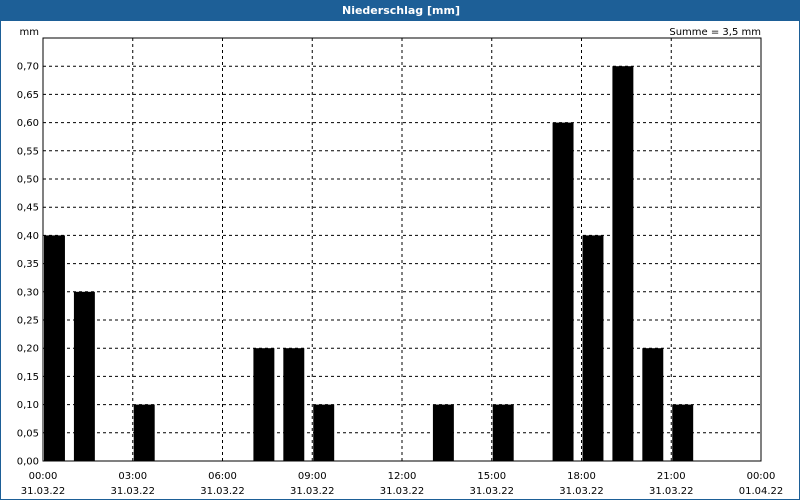 The image size is (800, 500). What do you see at coordinates (28, 236) in the screenshot?
I see `y-tick-label: 0,40` at bounding box center [28, 236].